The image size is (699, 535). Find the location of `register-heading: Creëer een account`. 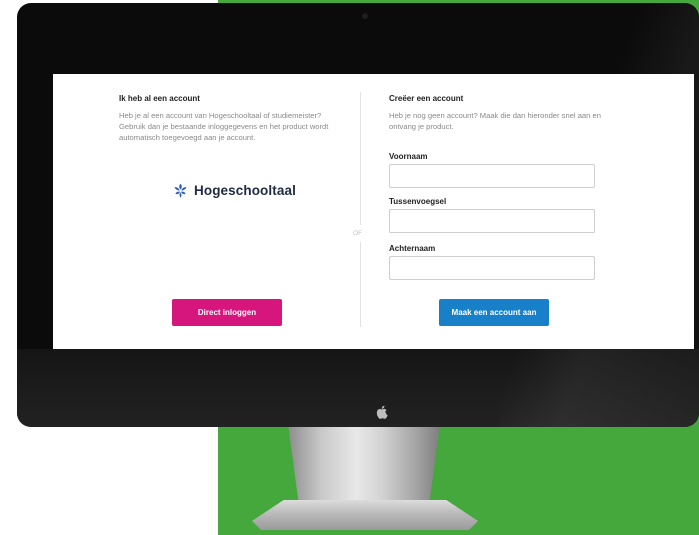

register-heading: Creëer een account is located at coordinates (426, 98).